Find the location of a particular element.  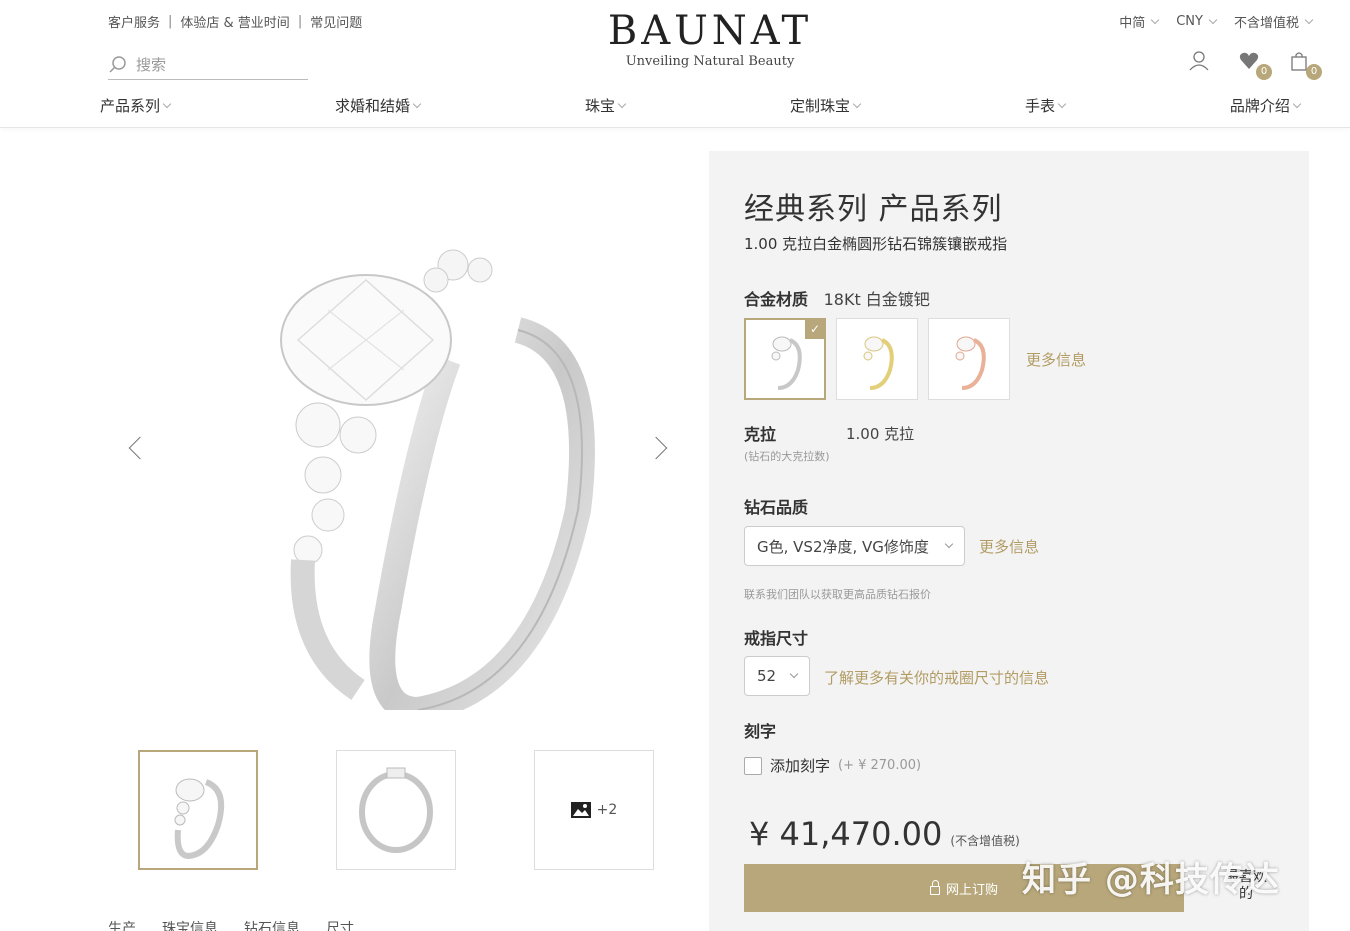

thumbnail-strip: +2 is located at coordinates (396, 810).